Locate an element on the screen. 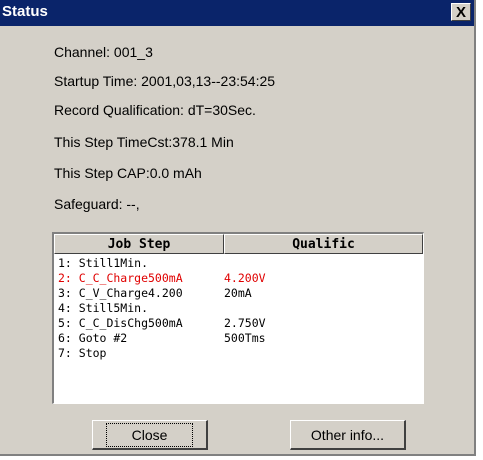 The height and width of the screenshot is (460, 483). table-row: 3: C_V_Charge4.200 20mA is located at coordinates (240, 293).